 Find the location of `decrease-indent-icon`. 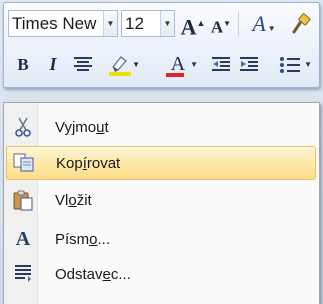

decrease-indent-icon is located at coordinates (221, 64).